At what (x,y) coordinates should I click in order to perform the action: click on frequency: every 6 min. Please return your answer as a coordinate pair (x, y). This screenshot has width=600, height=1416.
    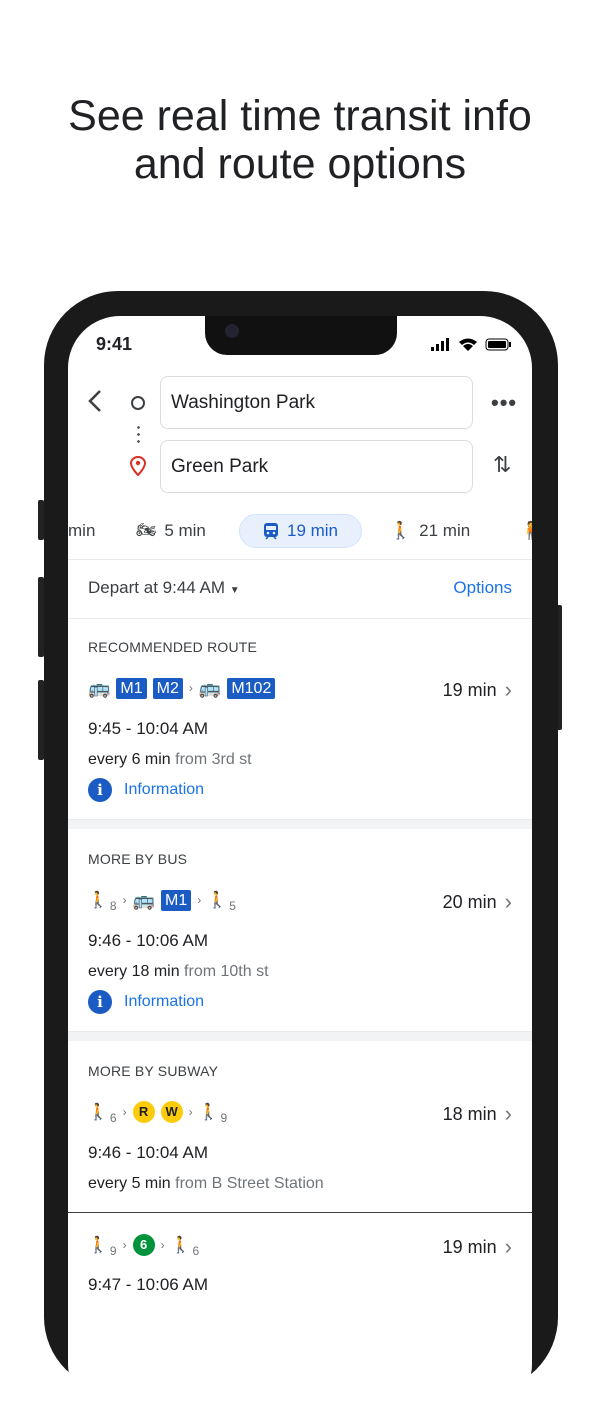
    Looking at the image, I should click on (129, 759).